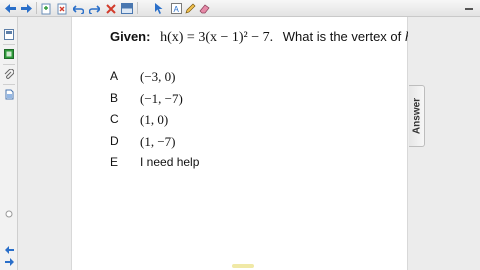 The height and width of the screenshot is (270, 480). I want to click on delete-icon, so click(110, 8).